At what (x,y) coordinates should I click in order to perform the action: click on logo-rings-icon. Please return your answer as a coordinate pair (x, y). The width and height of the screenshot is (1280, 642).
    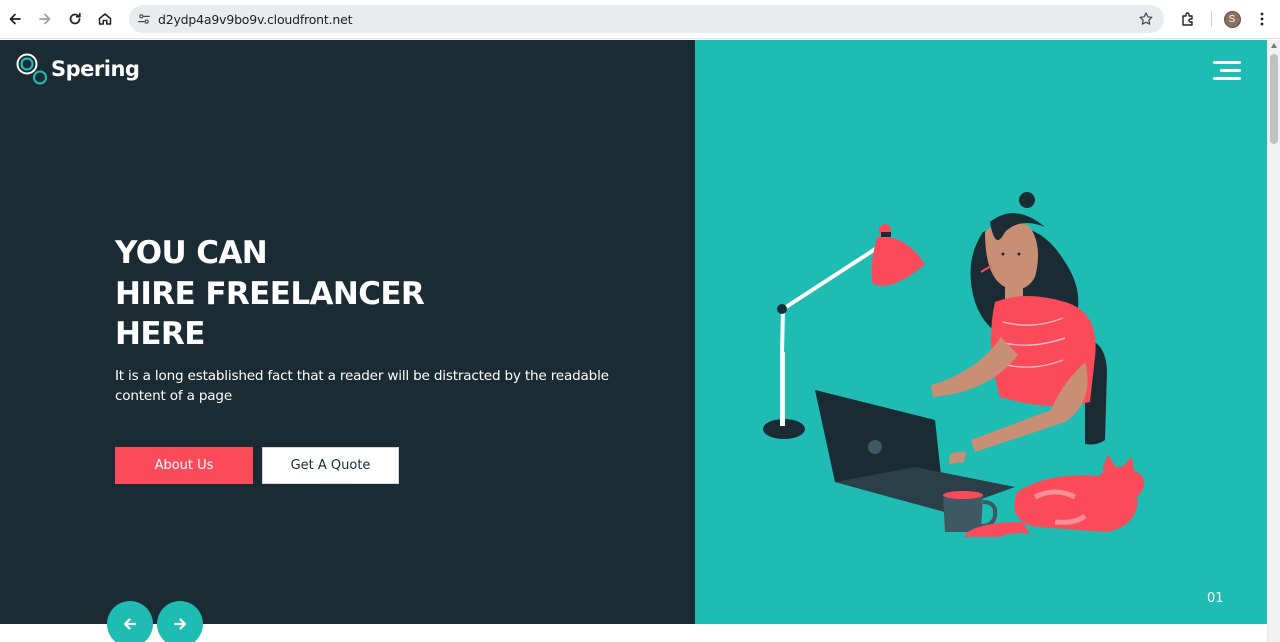
    Looking at the image, I should click on (32, 69).